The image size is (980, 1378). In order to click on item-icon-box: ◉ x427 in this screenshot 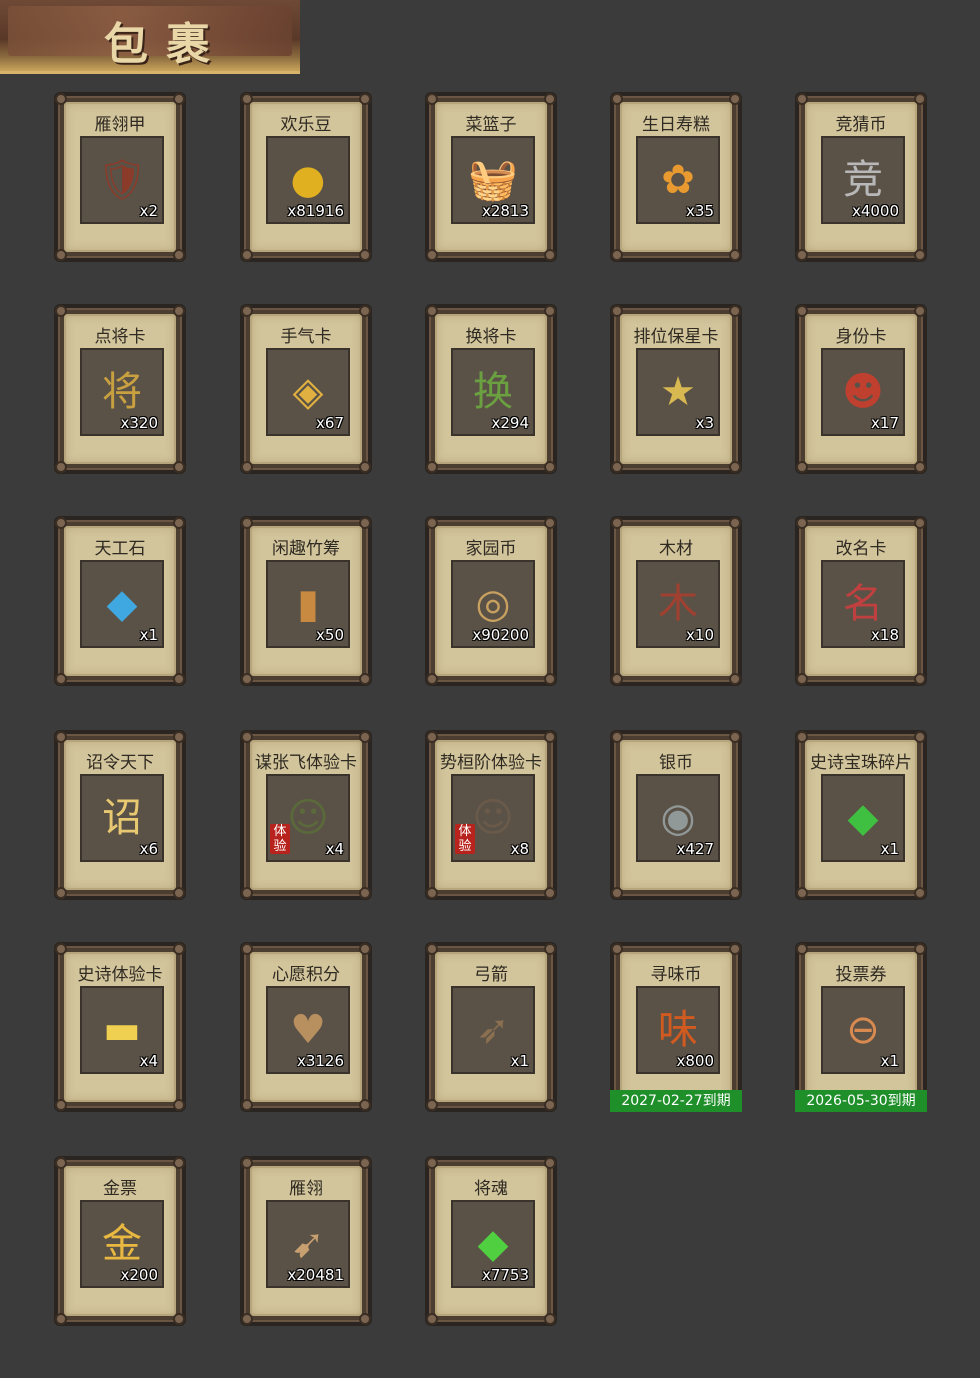, I will do `click(678, 818)`.